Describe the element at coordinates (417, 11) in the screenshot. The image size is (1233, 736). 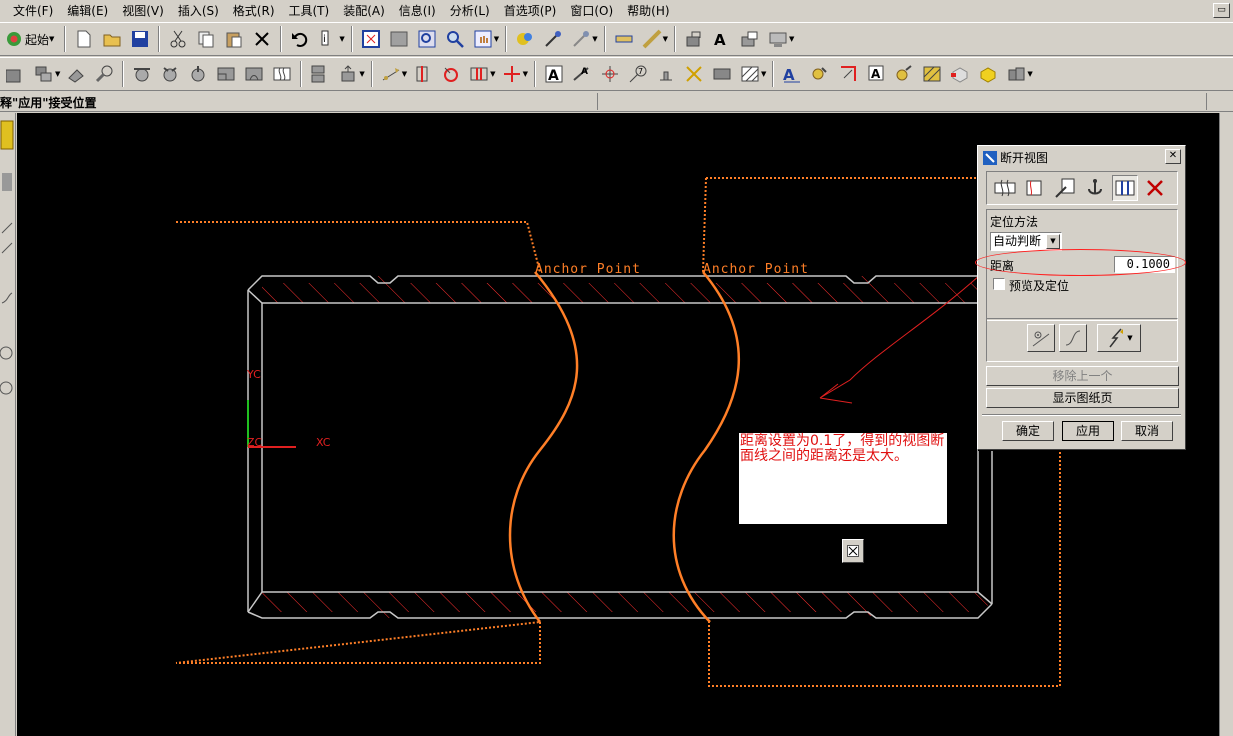
I see `menu-information: 信息(I)` at that location.